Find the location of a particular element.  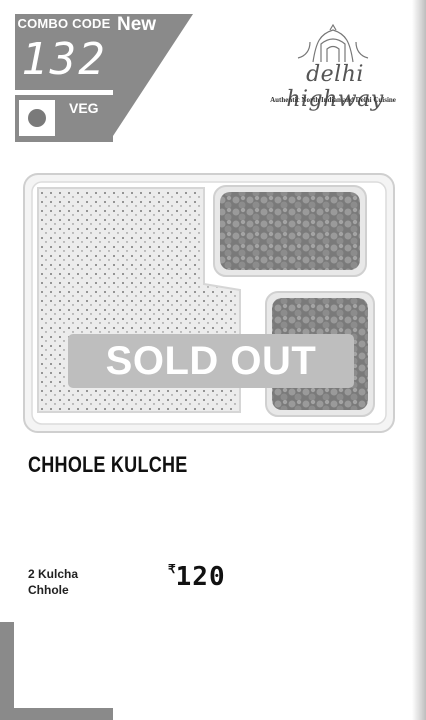

dish-items-list: 2 Kulcha Chhole is located at coordinates (53, 582).